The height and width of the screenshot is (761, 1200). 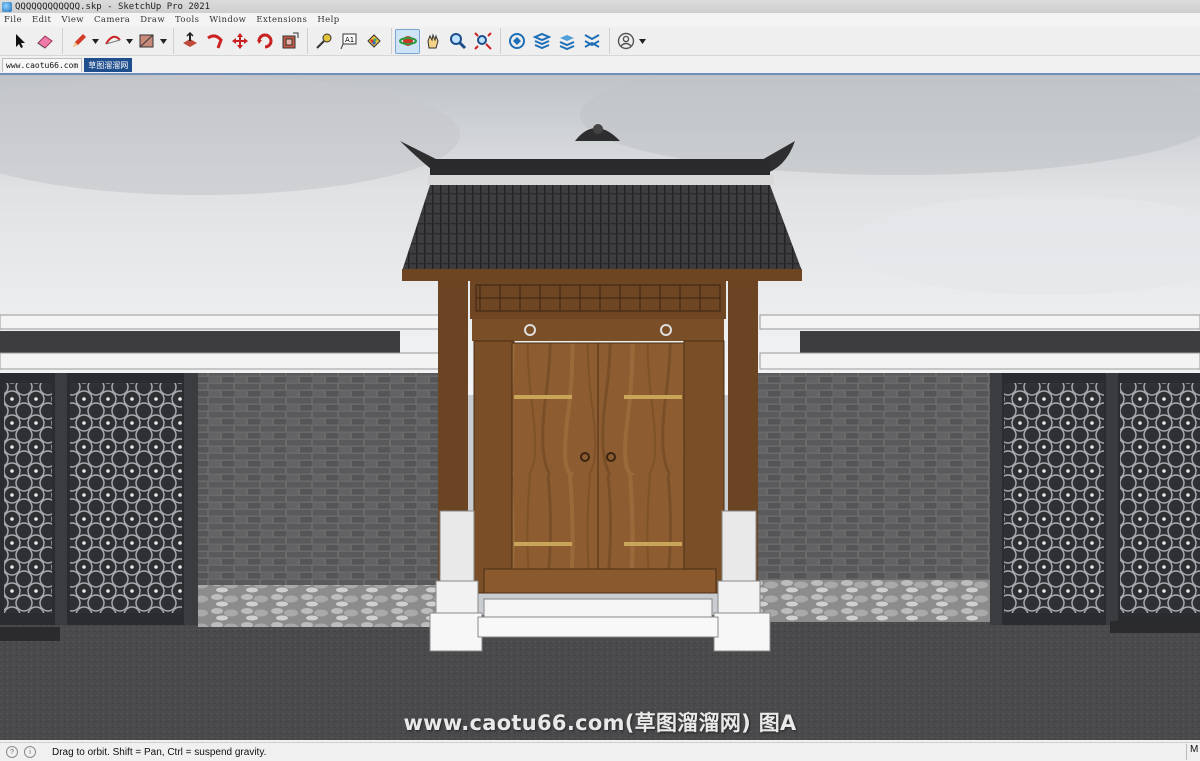 What do you see at coordinates (30, 752) in the screenshot?
I see `instructor-icon: i` at bounding box center [30, 752].